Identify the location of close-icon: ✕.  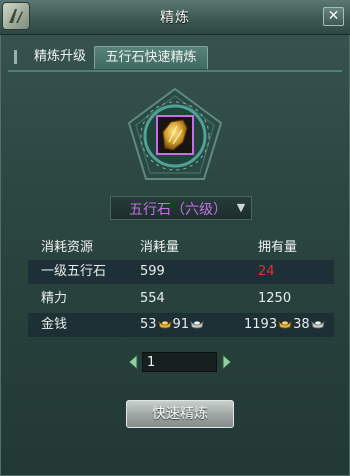
(333, 16).